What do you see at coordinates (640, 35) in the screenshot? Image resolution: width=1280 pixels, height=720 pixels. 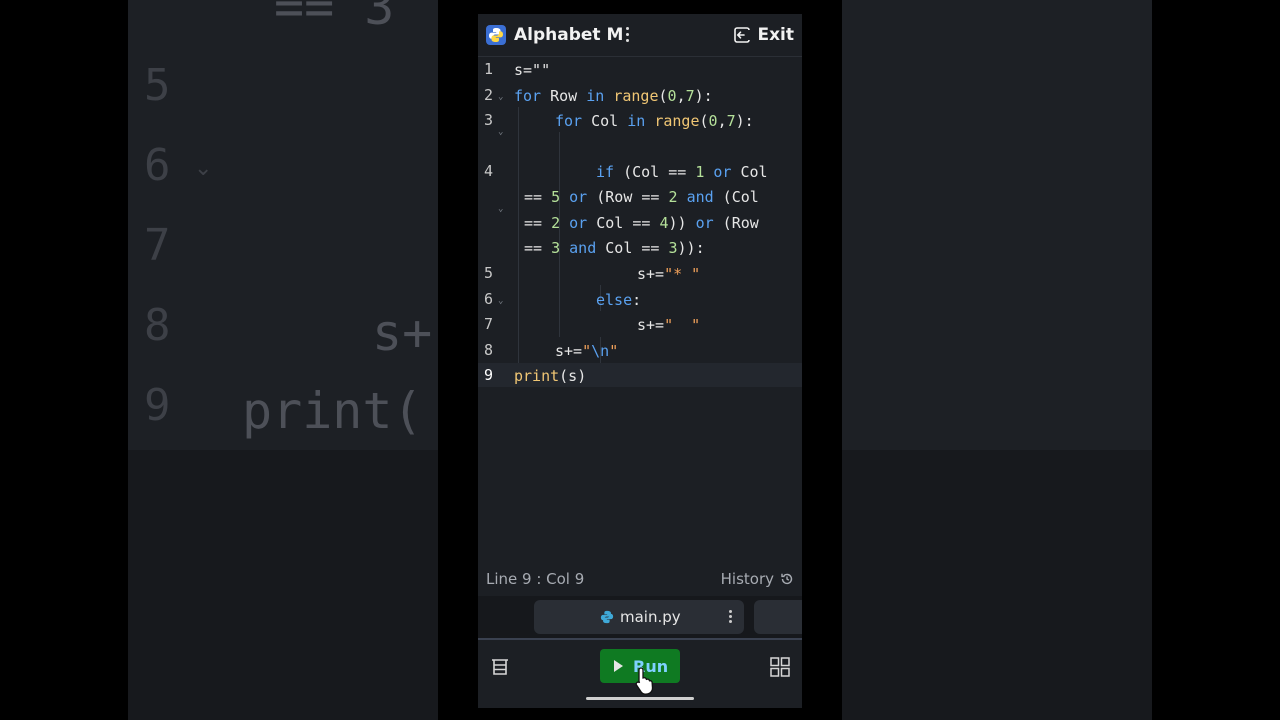 I see `app-header: Alphabet M Exit` at bounding box center [640, 35].